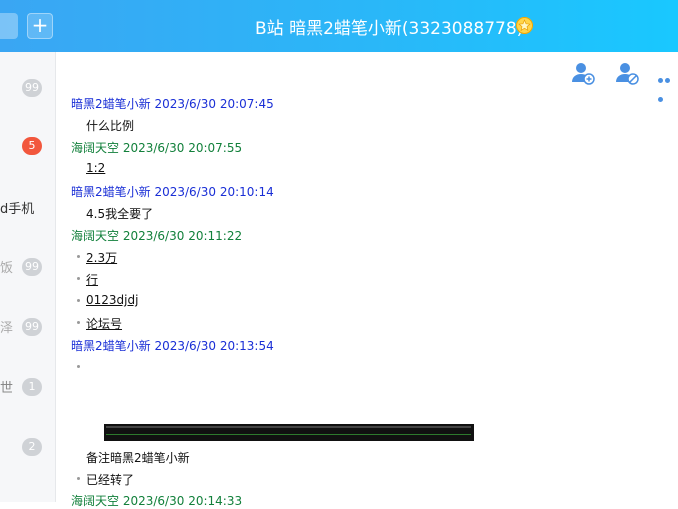 The height and width of the screenshot is (509, 678). Describe the element at coordinates (182, 148) in the screenshot. I see `message-time: 2023/6/30 20:07:55` at that location.